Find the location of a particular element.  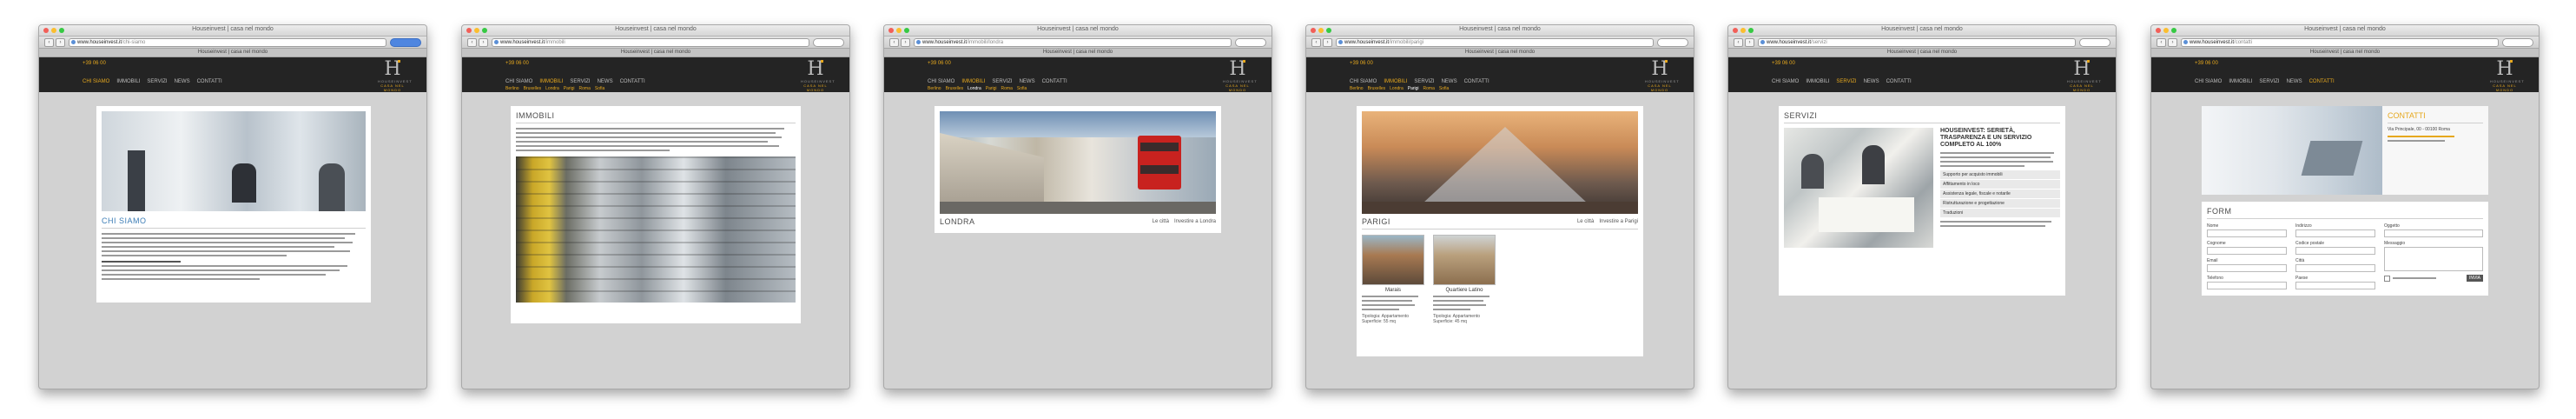

citta-input is located at coordinates (2335, 268).